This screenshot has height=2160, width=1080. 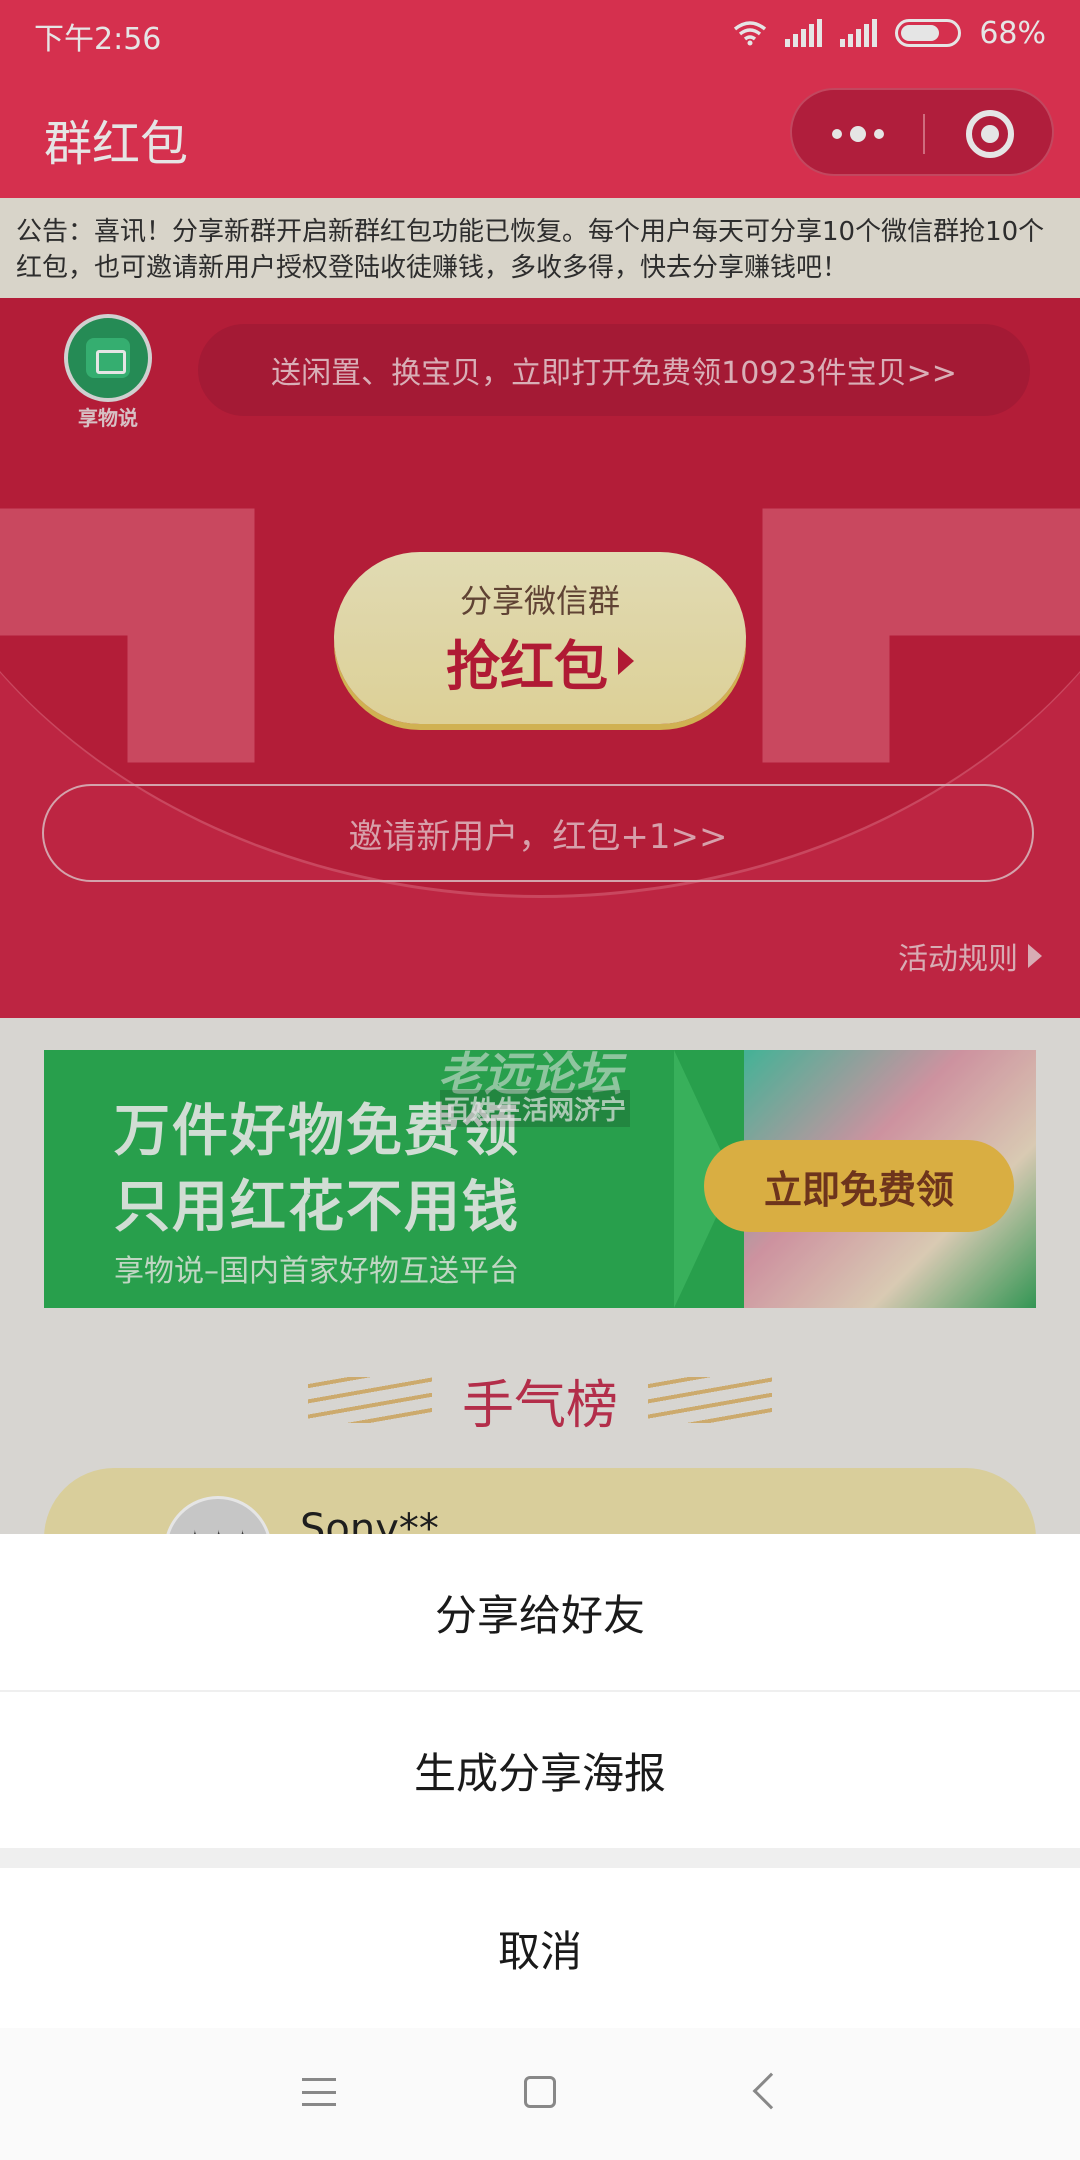 What do you see at coordinates (540, 1948) in the screenshot?
I see `cancel-button: 取消` at bounding box center [540, 1948].